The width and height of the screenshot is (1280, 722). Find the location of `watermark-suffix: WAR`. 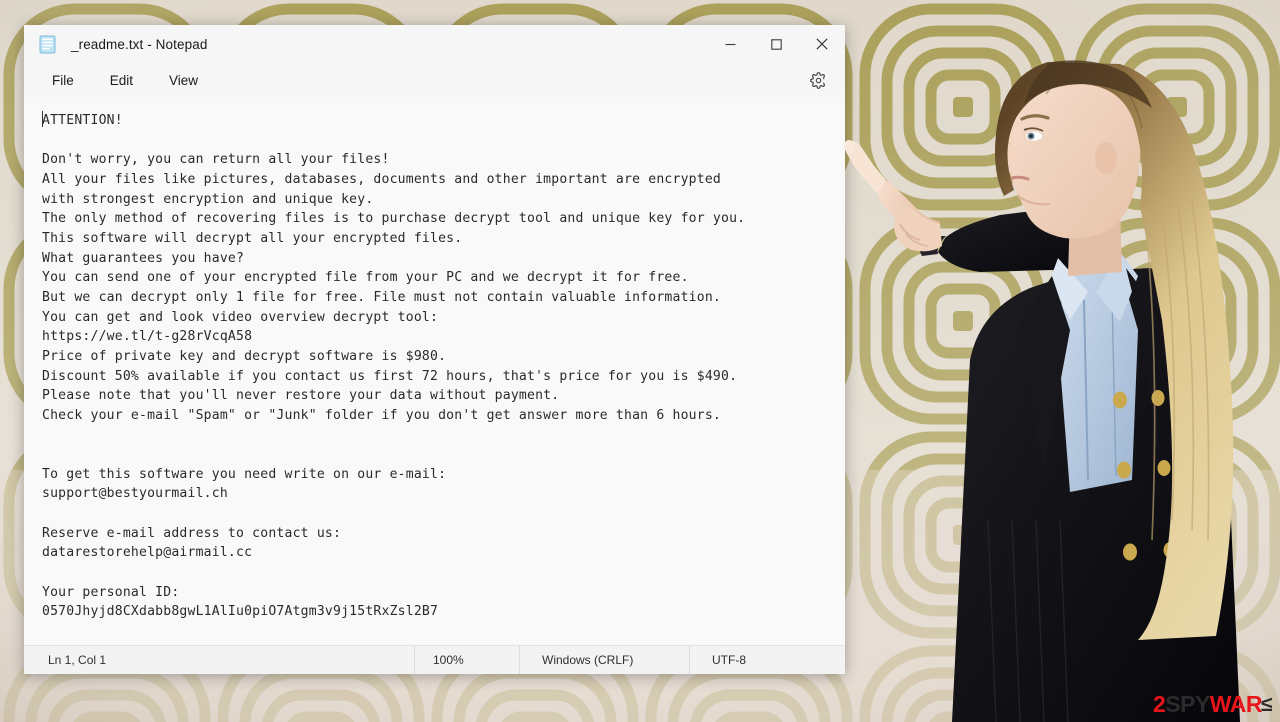

watermark-suffix: WAR is located at coordinates (1236, 704).